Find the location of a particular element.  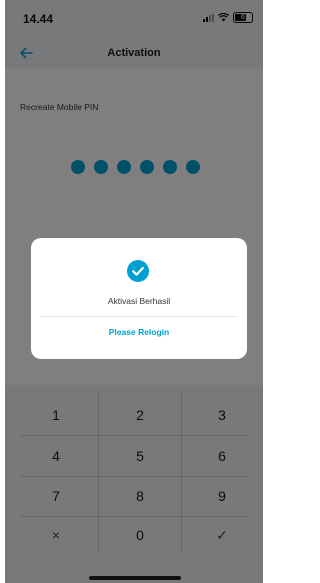

check-circle-icon is located at coordinates (138, 271).